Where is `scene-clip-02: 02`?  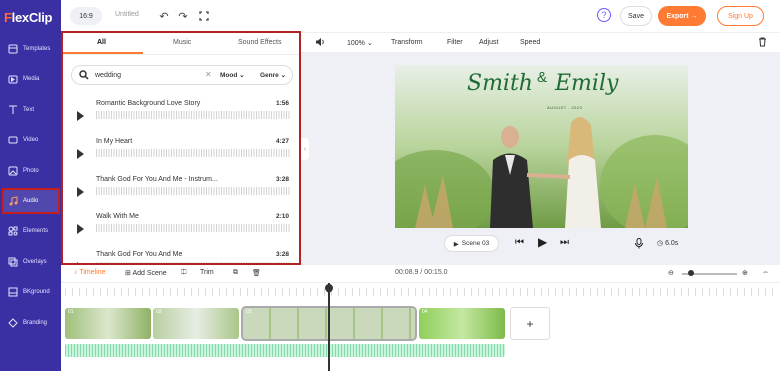 scene-clip-02: 02 is located at coordinates (196, 323).